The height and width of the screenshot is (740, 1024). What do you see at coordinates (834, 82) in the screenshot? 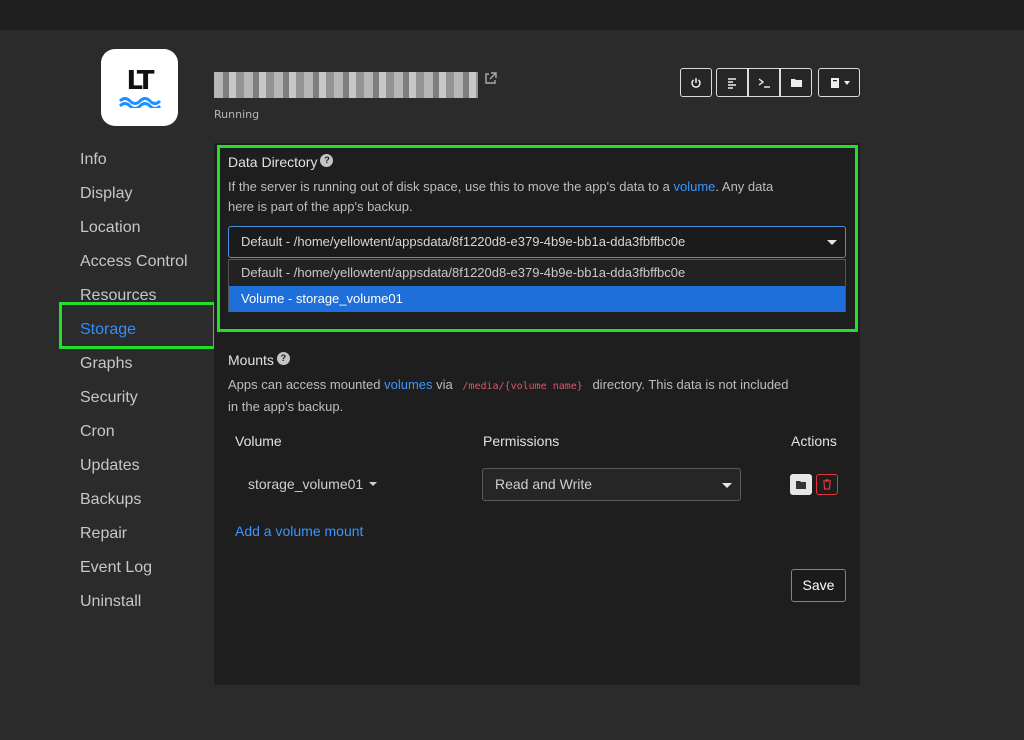
I see `book-icon` at bounding box center [834, 82].